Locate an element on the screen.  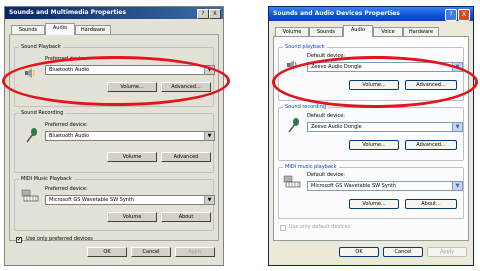
playback-device-value: Zeevo Audio Dongle is located at coordinates (336, 67).